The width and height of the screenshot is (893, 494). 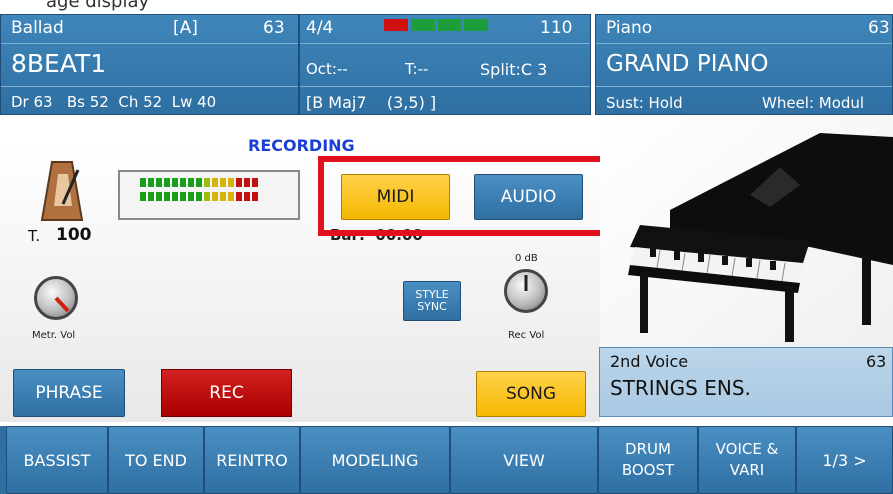 What do you see at coordinates (526, 335) in the screenshot?
I see `rec-volume-label: Rec Vol` at bounding box center [526, 335].